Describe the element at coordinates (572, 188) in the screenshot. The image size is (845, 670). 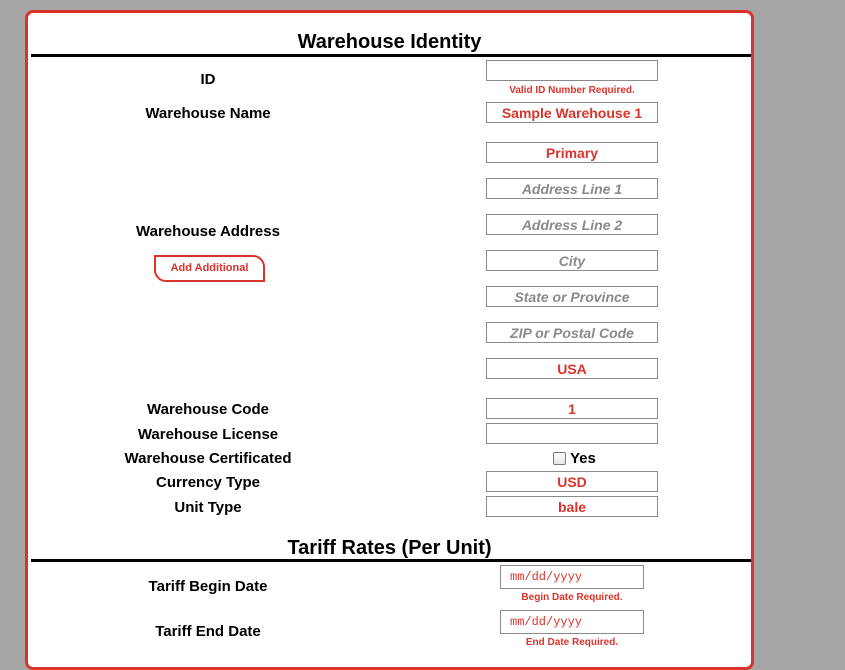
I see `address-line1-input` at that location.